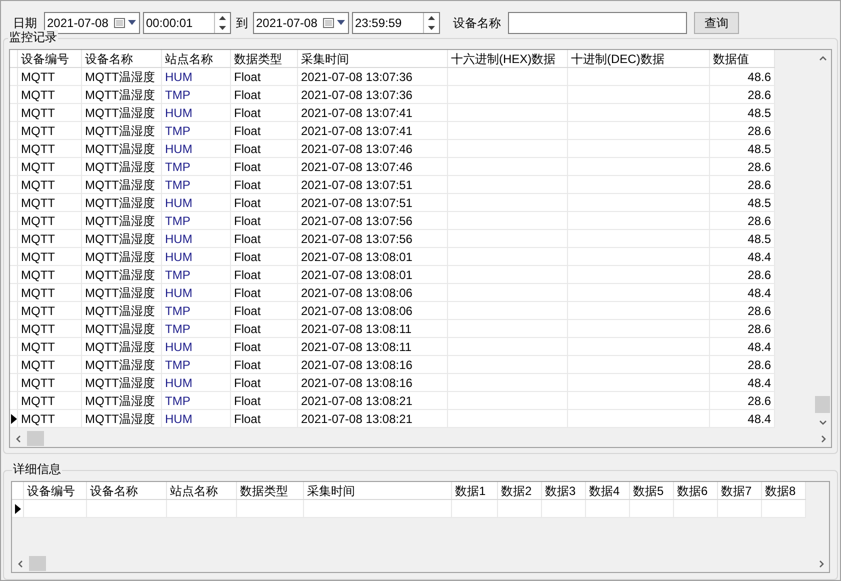 Image resolution: width=841 pixels, height=581 pixels. What do you see at coordinates (740, 490) in the screenshot?
I see `column-header: 数据7` at bounding box center [740, 490].